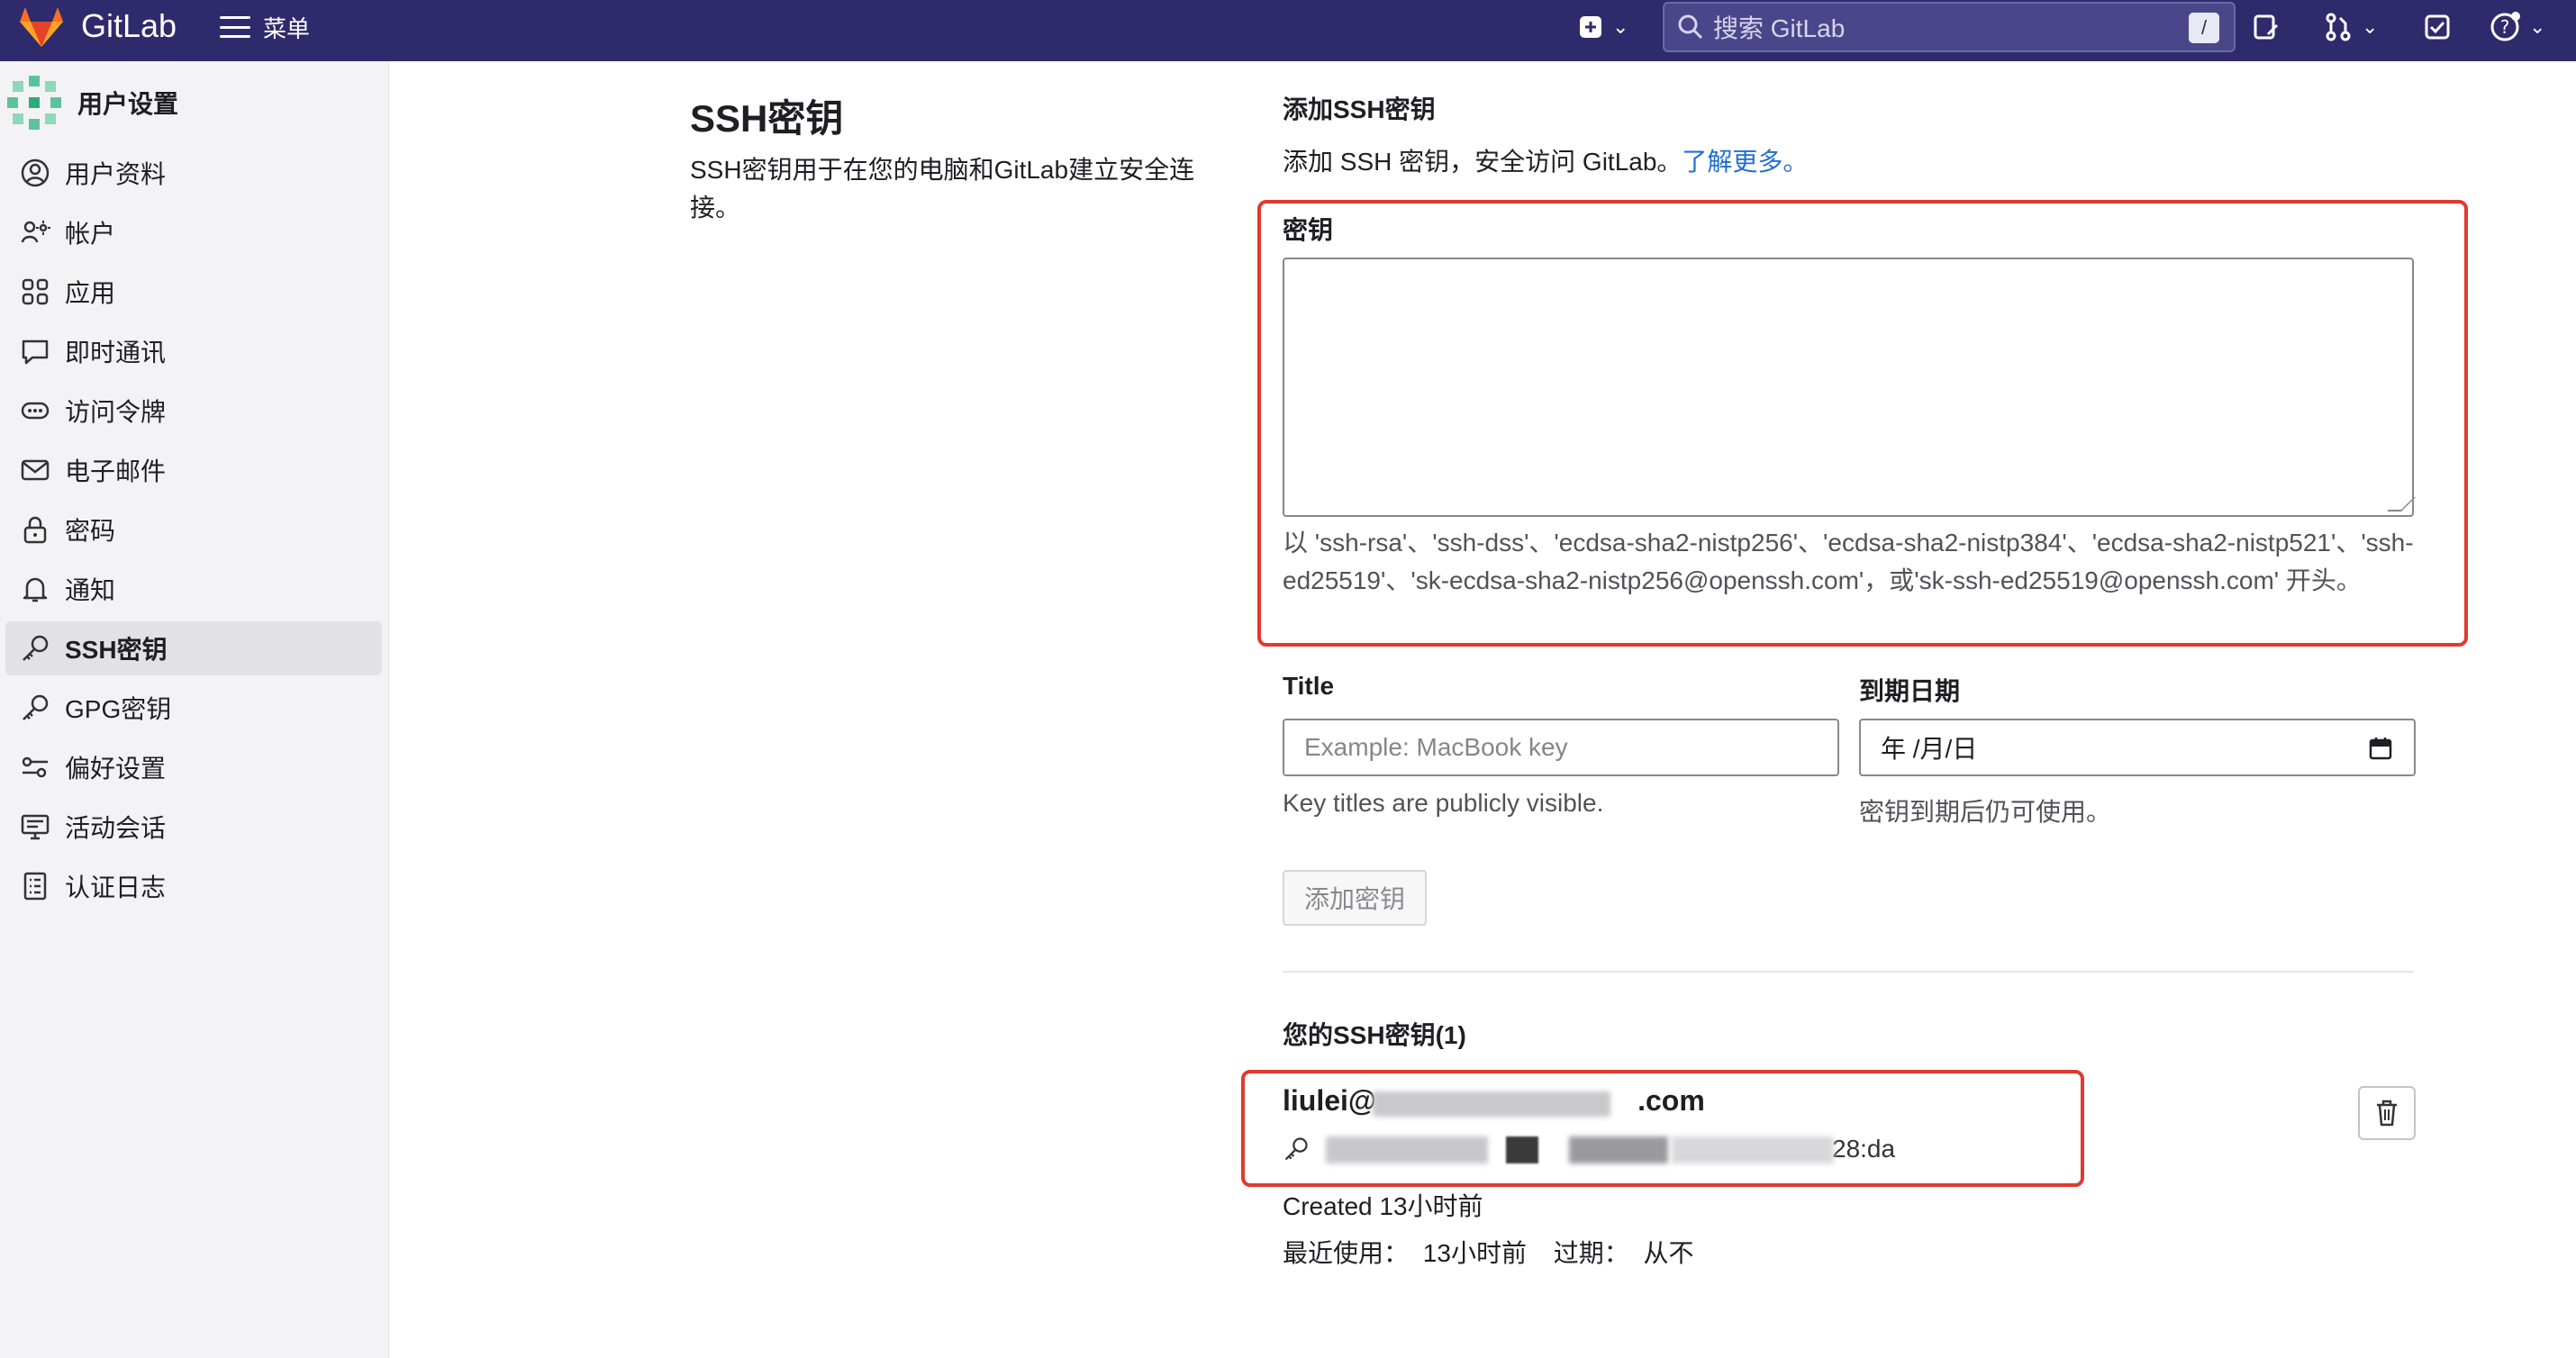  What do you see at coordinates (35, 590) in the screenshot?
I see `bell-icon` at bounding box center [35, 590].